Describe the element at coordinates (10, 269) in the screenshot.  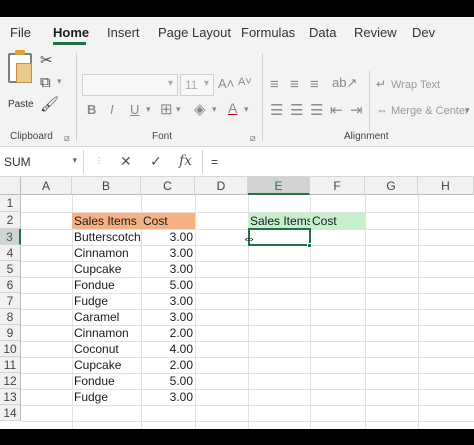
I see `row-header-5: 5` at that location.